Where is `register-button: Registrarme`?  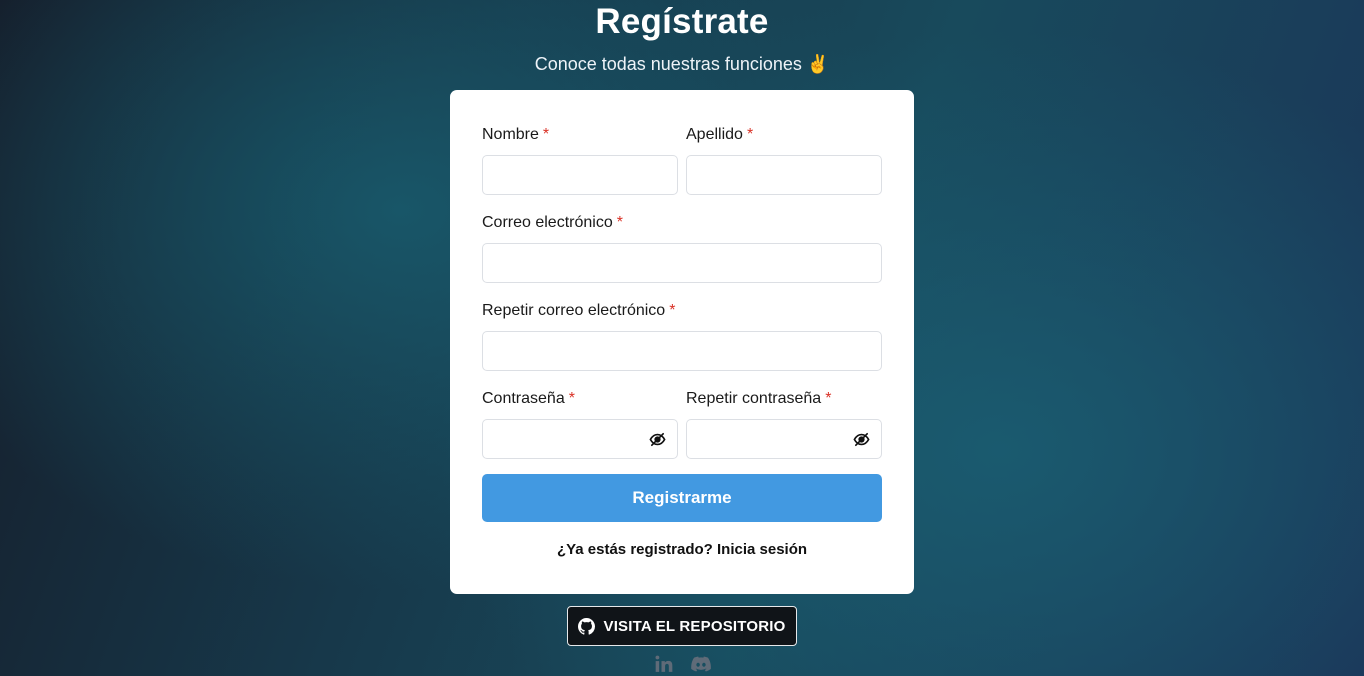
register-button: Registrarme is located at coordinates (682, 498).